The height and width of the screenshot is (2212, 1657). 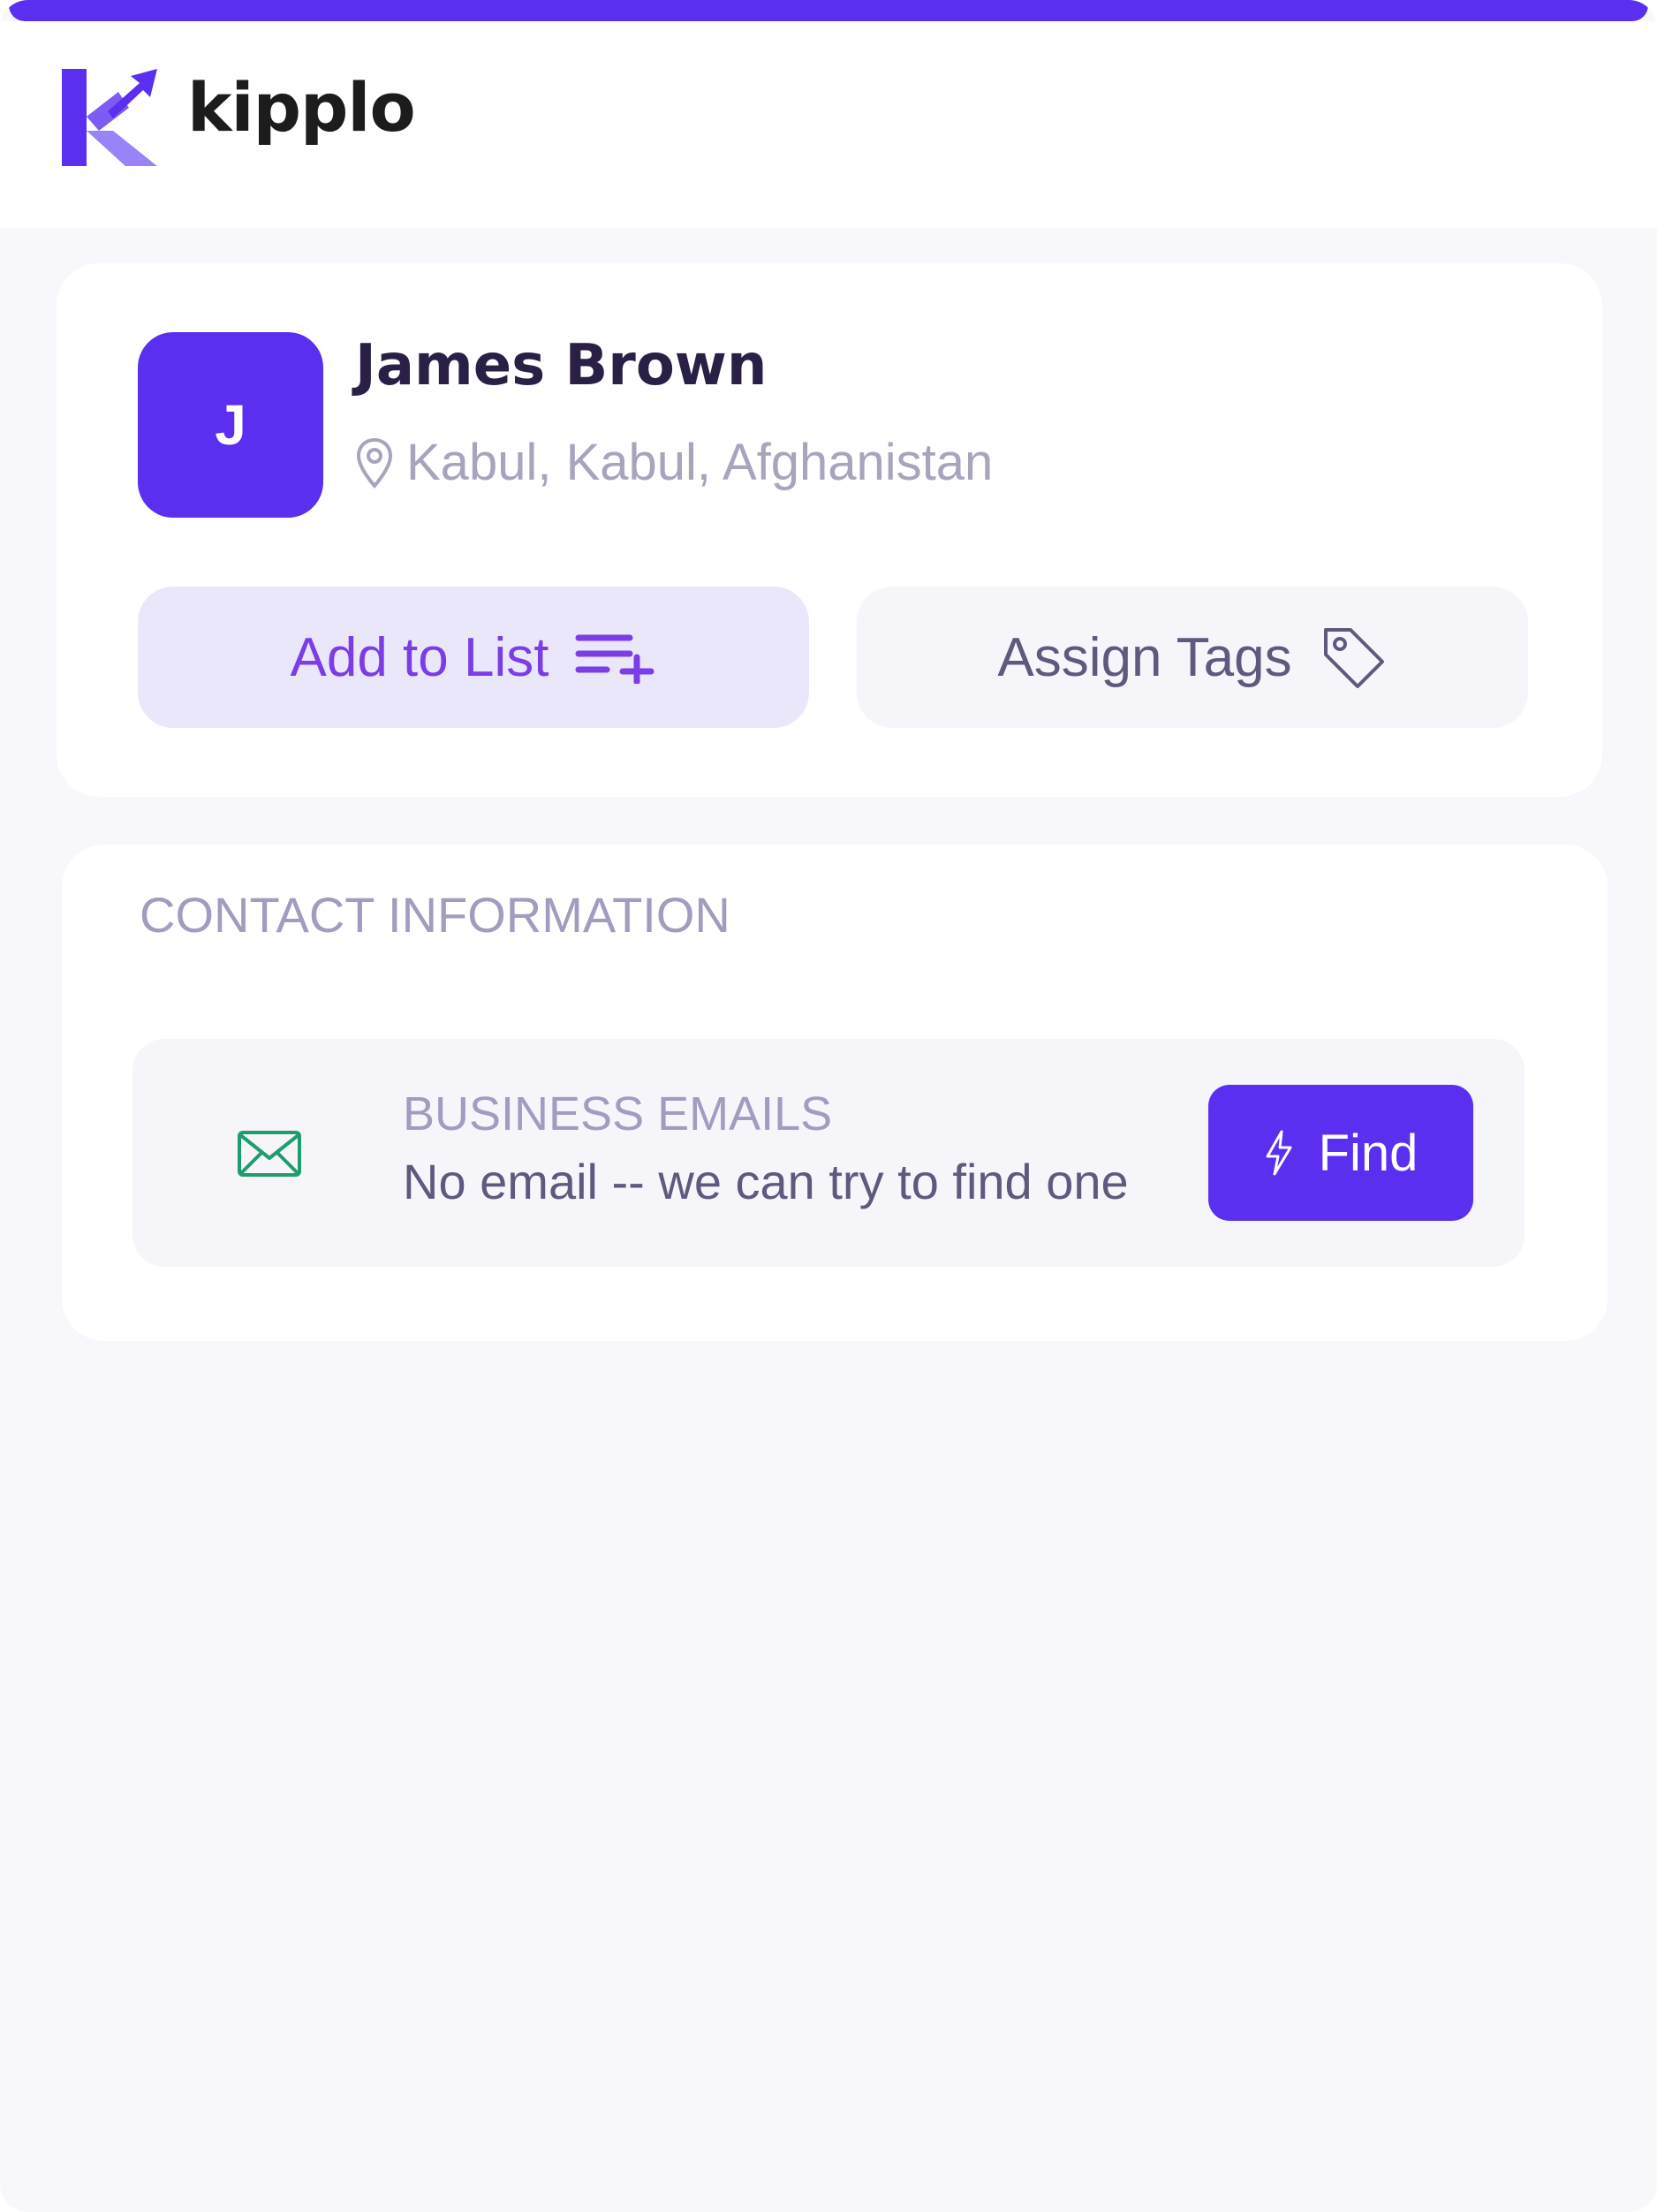 I want to click on find-label: Find, so click(x=1368, y=1153).